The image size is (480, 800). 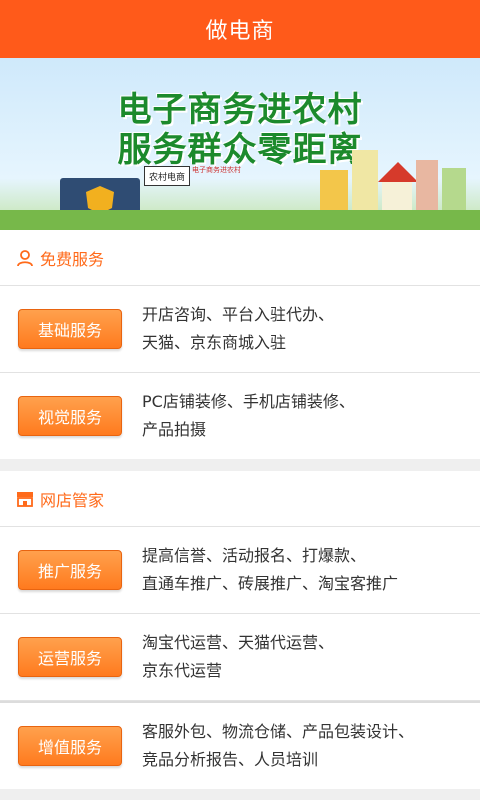 I want to click on service-description-line1: 客服外包、物流仓储、产品包装设计、, so click(x=278, y=731).